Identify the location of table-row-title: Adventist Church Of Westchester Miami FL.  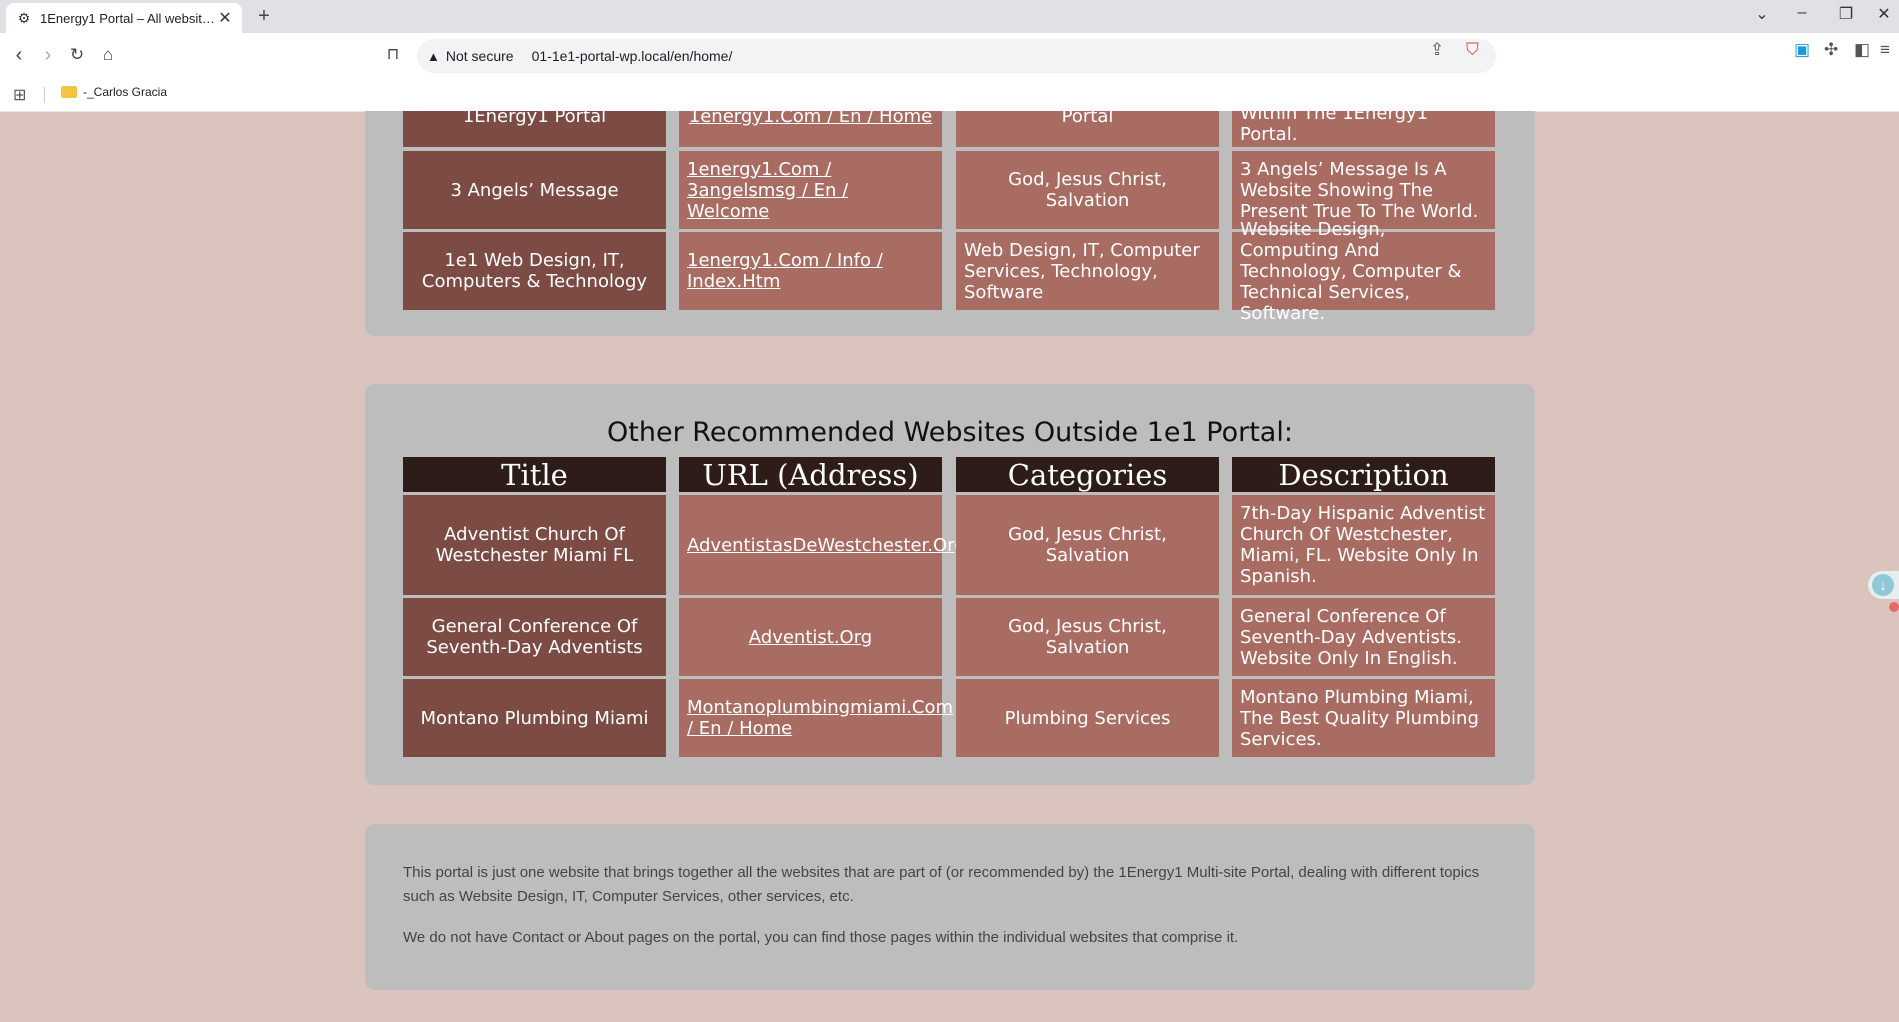
(534, 545).